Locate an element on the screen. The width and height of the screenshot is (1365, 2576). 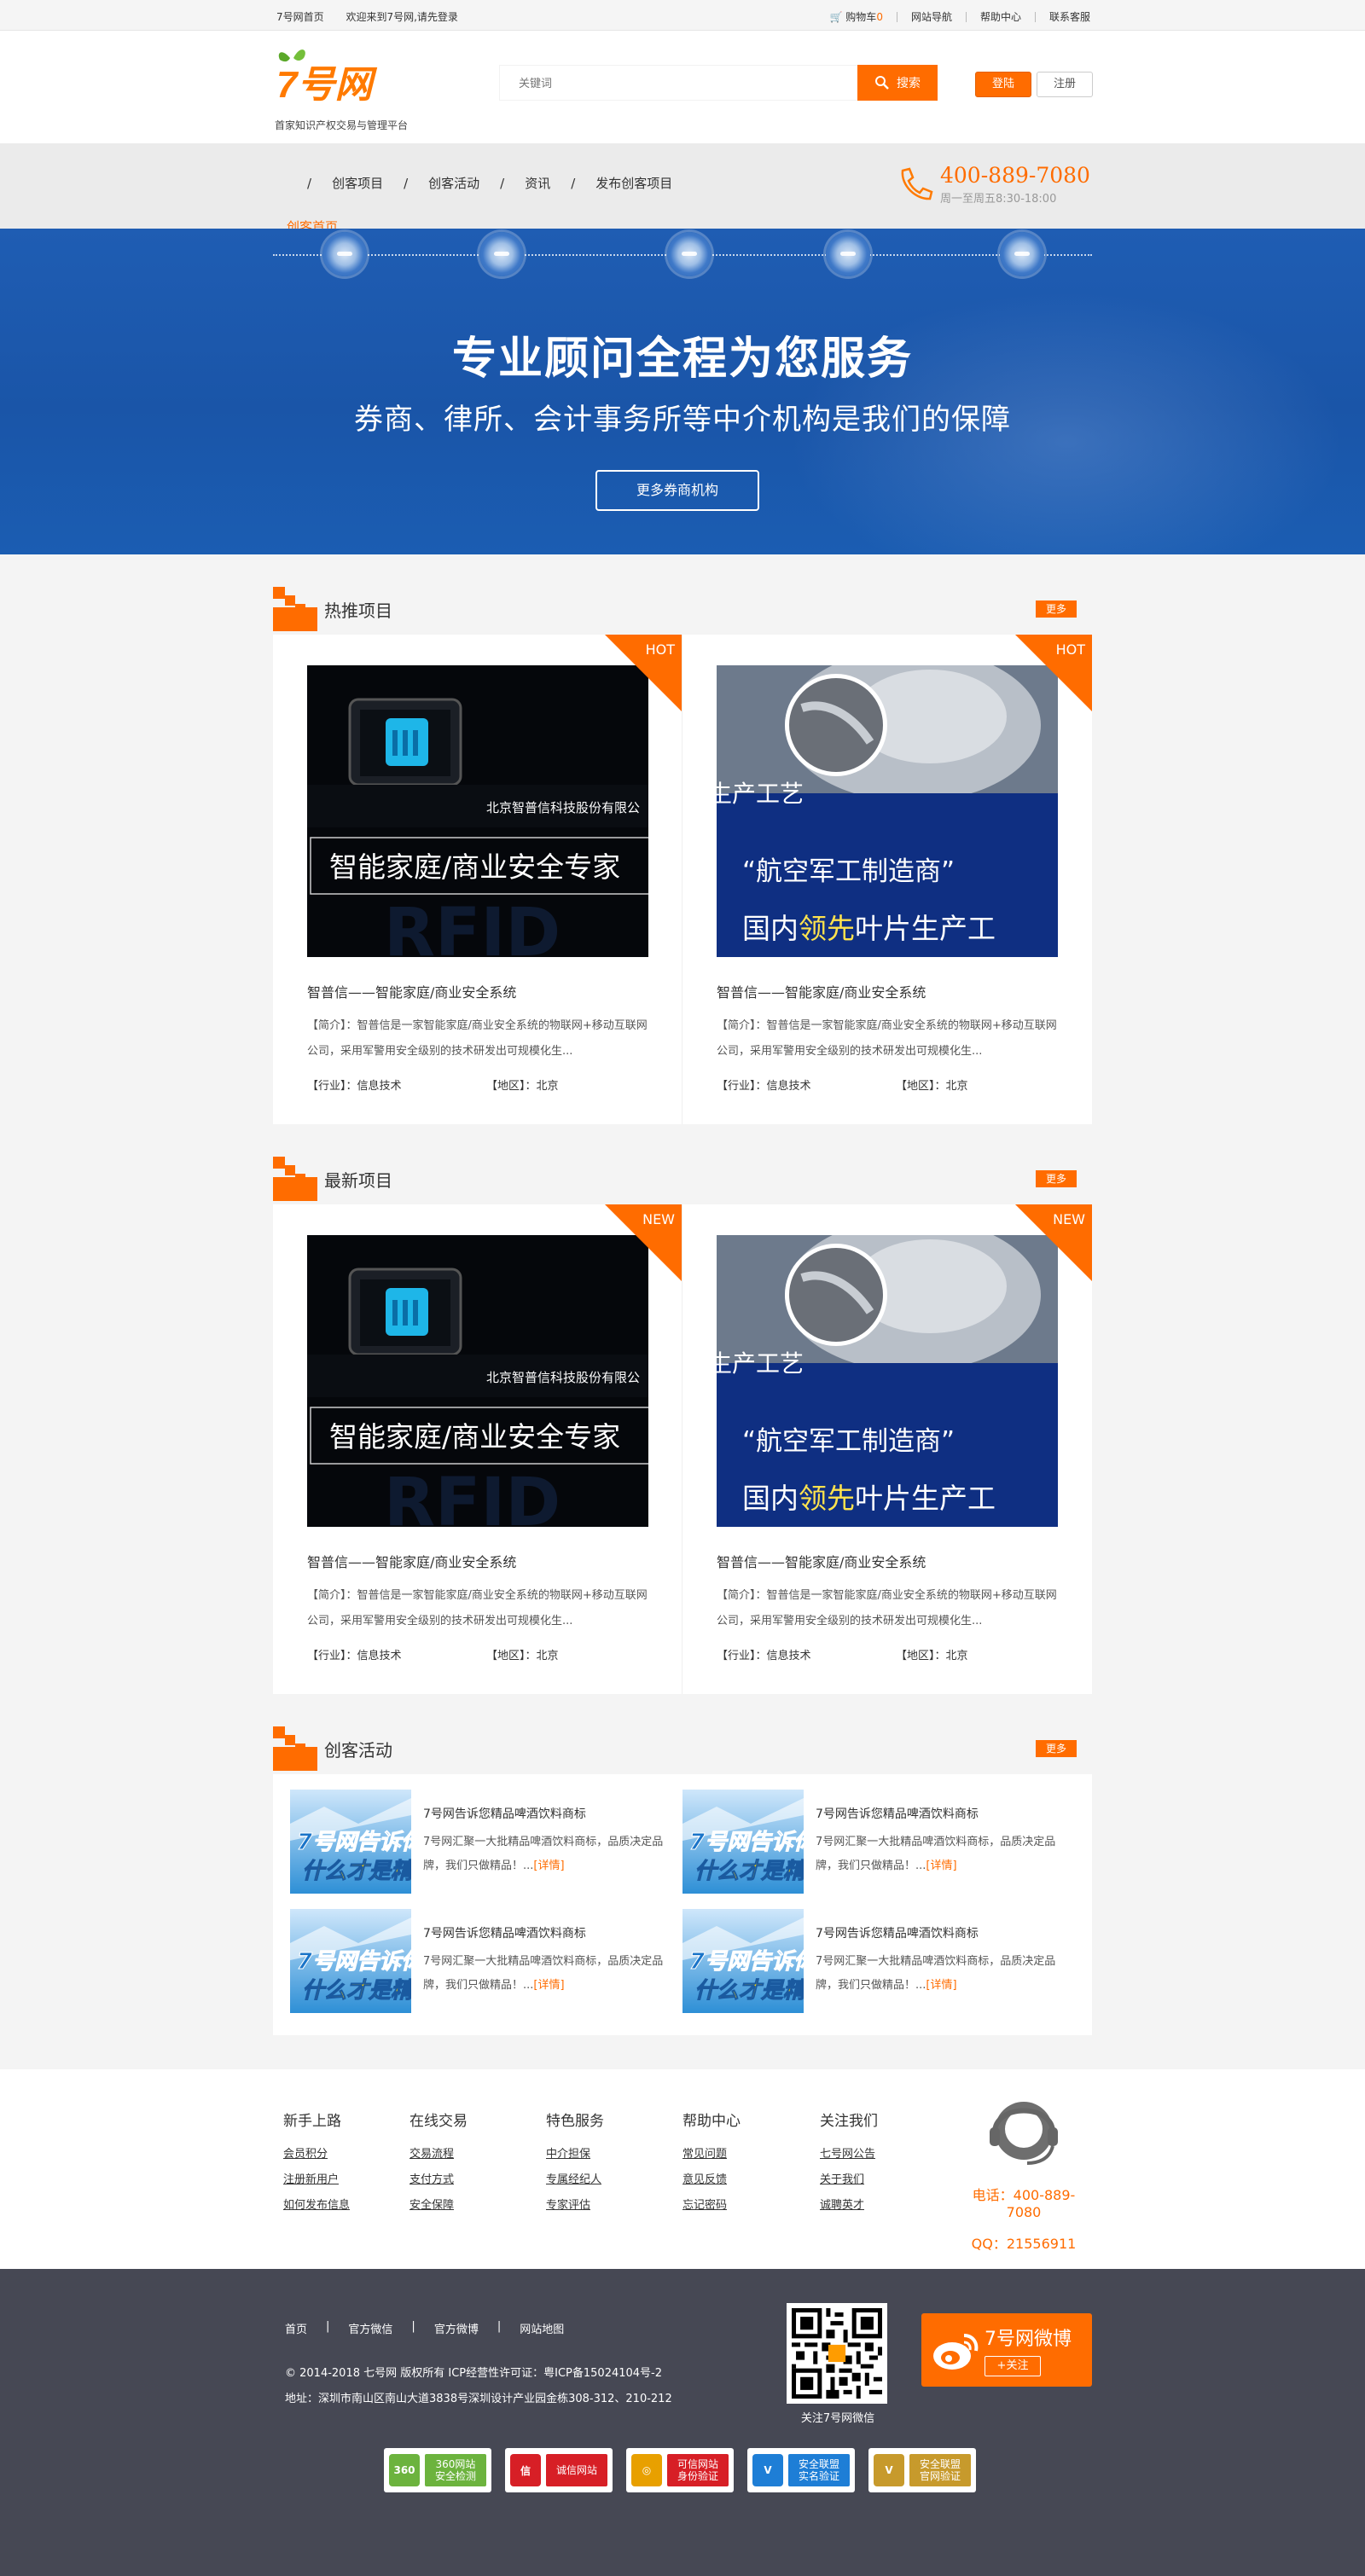
welcome-text: 欢迎来到7号网,请先登录 is located at coordinates (402, 17).